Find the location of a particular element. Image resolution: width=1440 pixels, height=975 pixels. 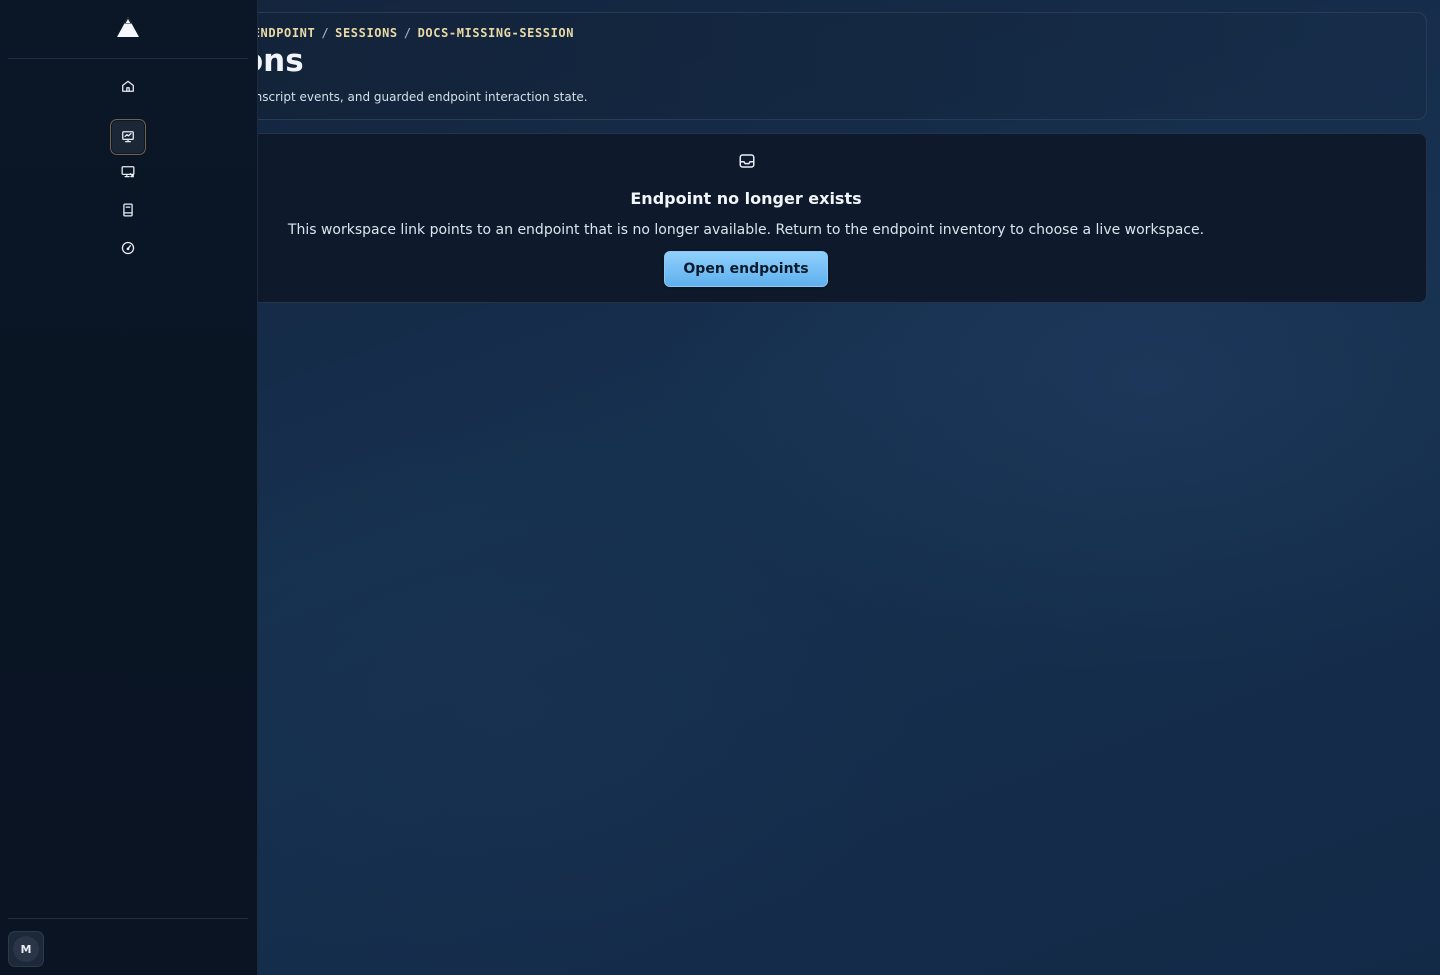

sidebar-item-sessions is located at coordinates (128, 137).